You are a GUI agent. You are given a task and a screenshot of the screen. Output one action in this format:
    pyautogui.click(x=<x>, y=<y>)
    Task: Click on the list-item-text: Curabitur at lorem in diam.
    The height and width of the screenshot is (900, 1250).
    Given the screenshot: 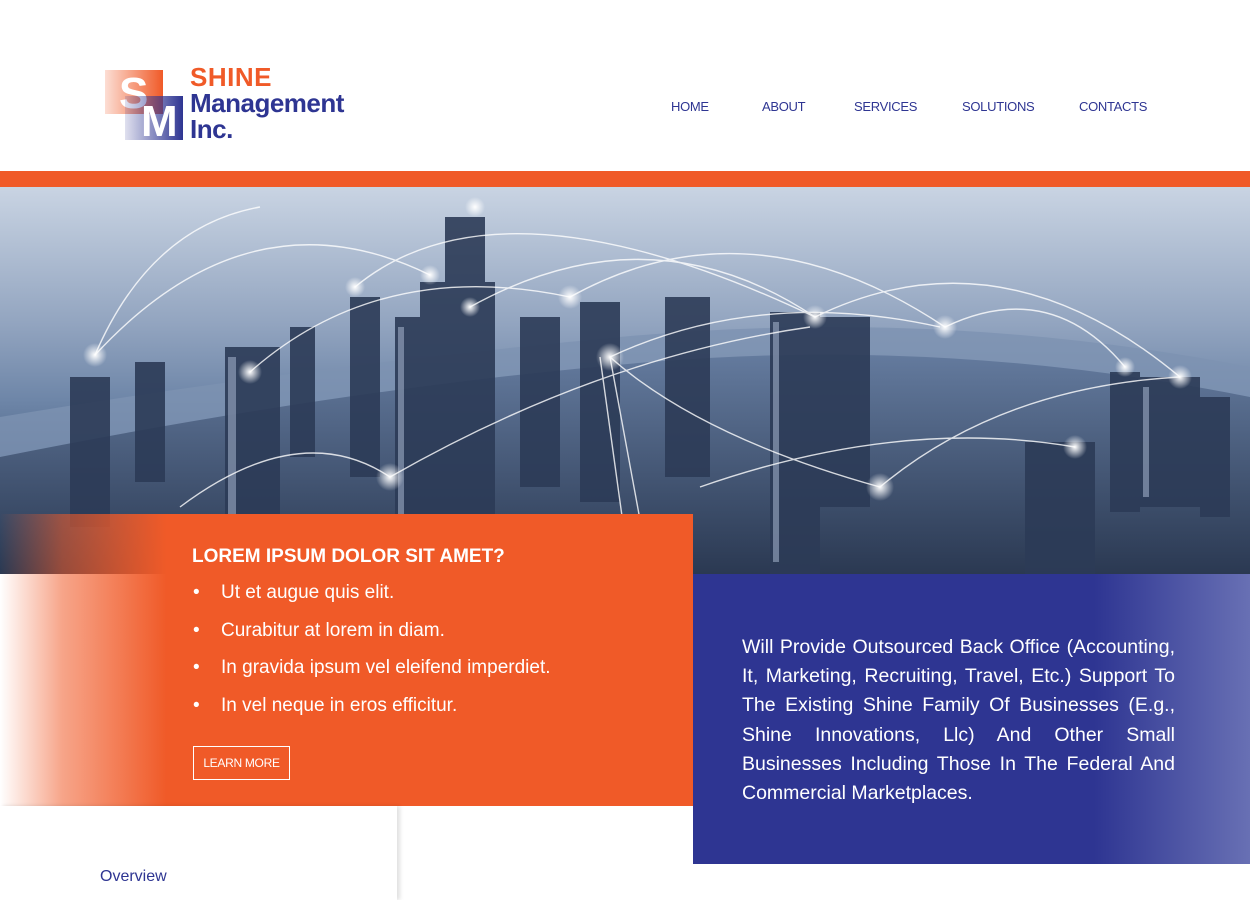 What is the action you would take?
    pyautogui.click(x=333, y=630)
    